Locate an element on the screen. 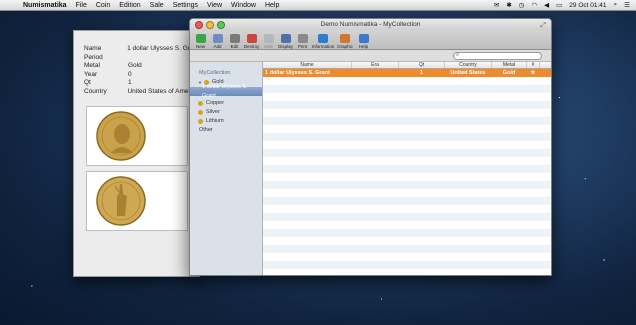  sidebar-item-label: Lithium is located at coordinates (215, 121).